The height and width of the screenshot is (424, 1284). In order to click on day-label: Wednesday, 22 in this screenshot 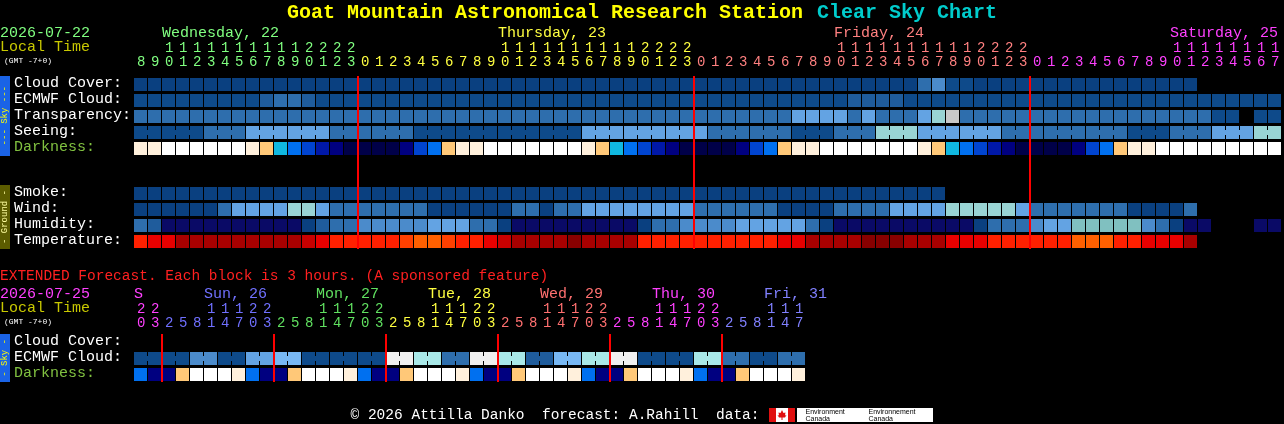, I will do `click(221, 33)`.